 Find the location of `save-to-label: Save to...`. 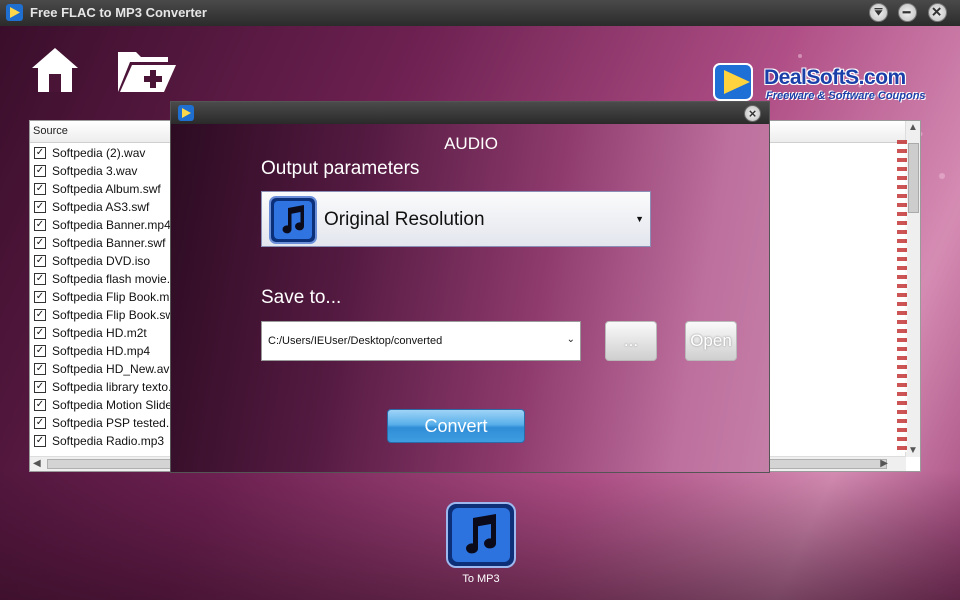

save-to-label: Save to... is located at coordinates (301, 297).